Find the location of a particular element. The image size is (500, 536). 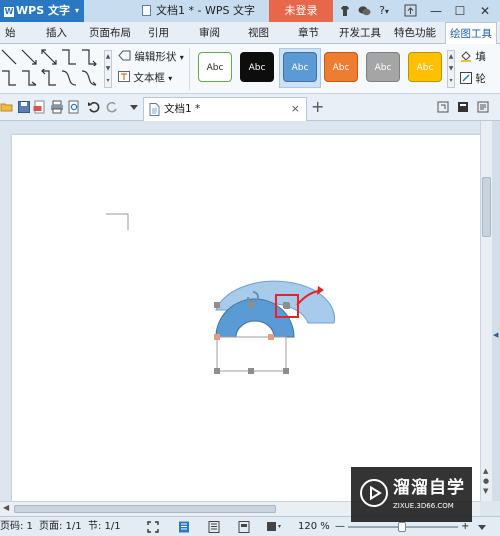

app-name: WPS 文字 is located at coordinates (43, 10).